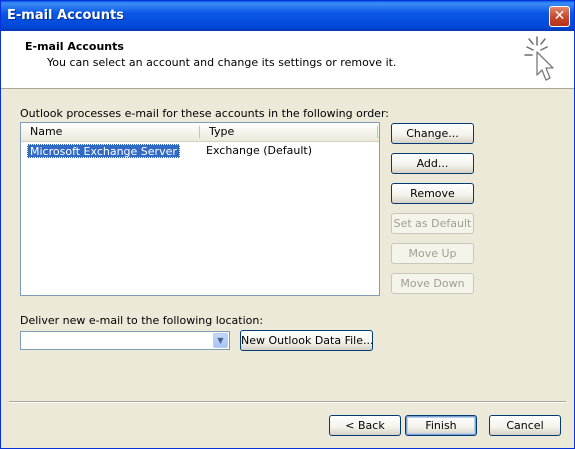  What do you see at coordinates (377, 132) in the screenshot?
I see `column-divider` at bounding box center [377, 132].